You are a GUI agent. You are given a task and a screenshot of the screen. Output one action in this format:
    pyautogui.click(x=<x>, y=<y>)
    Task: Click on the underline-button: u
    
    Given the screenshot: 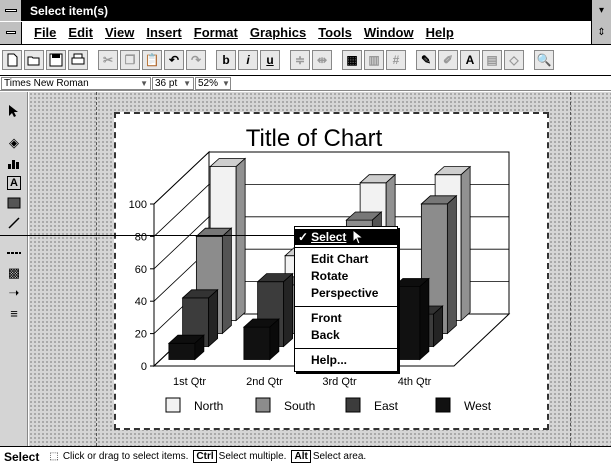 What is the action you would take?
    pyautogui.click(x=270, y=60)
    